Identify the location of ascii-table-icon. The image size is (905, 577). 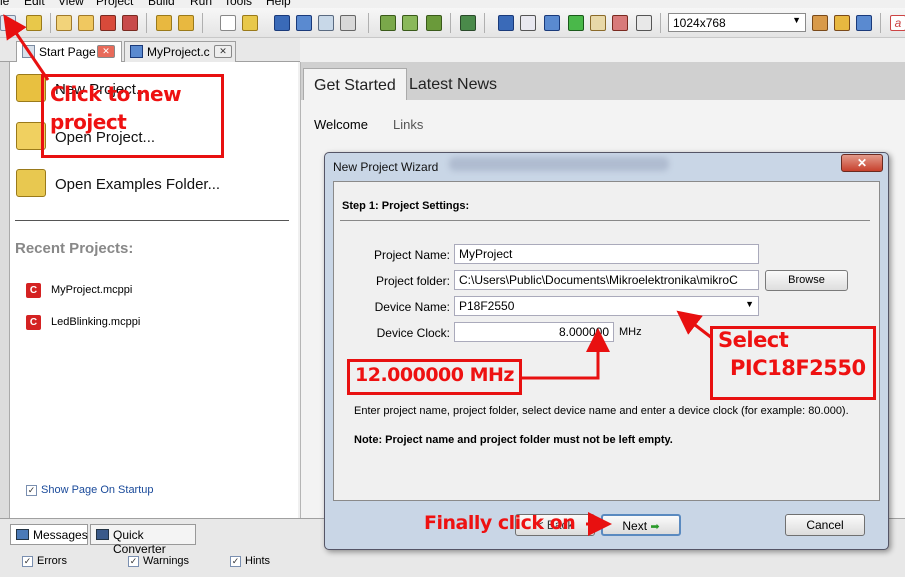
(552, 23).